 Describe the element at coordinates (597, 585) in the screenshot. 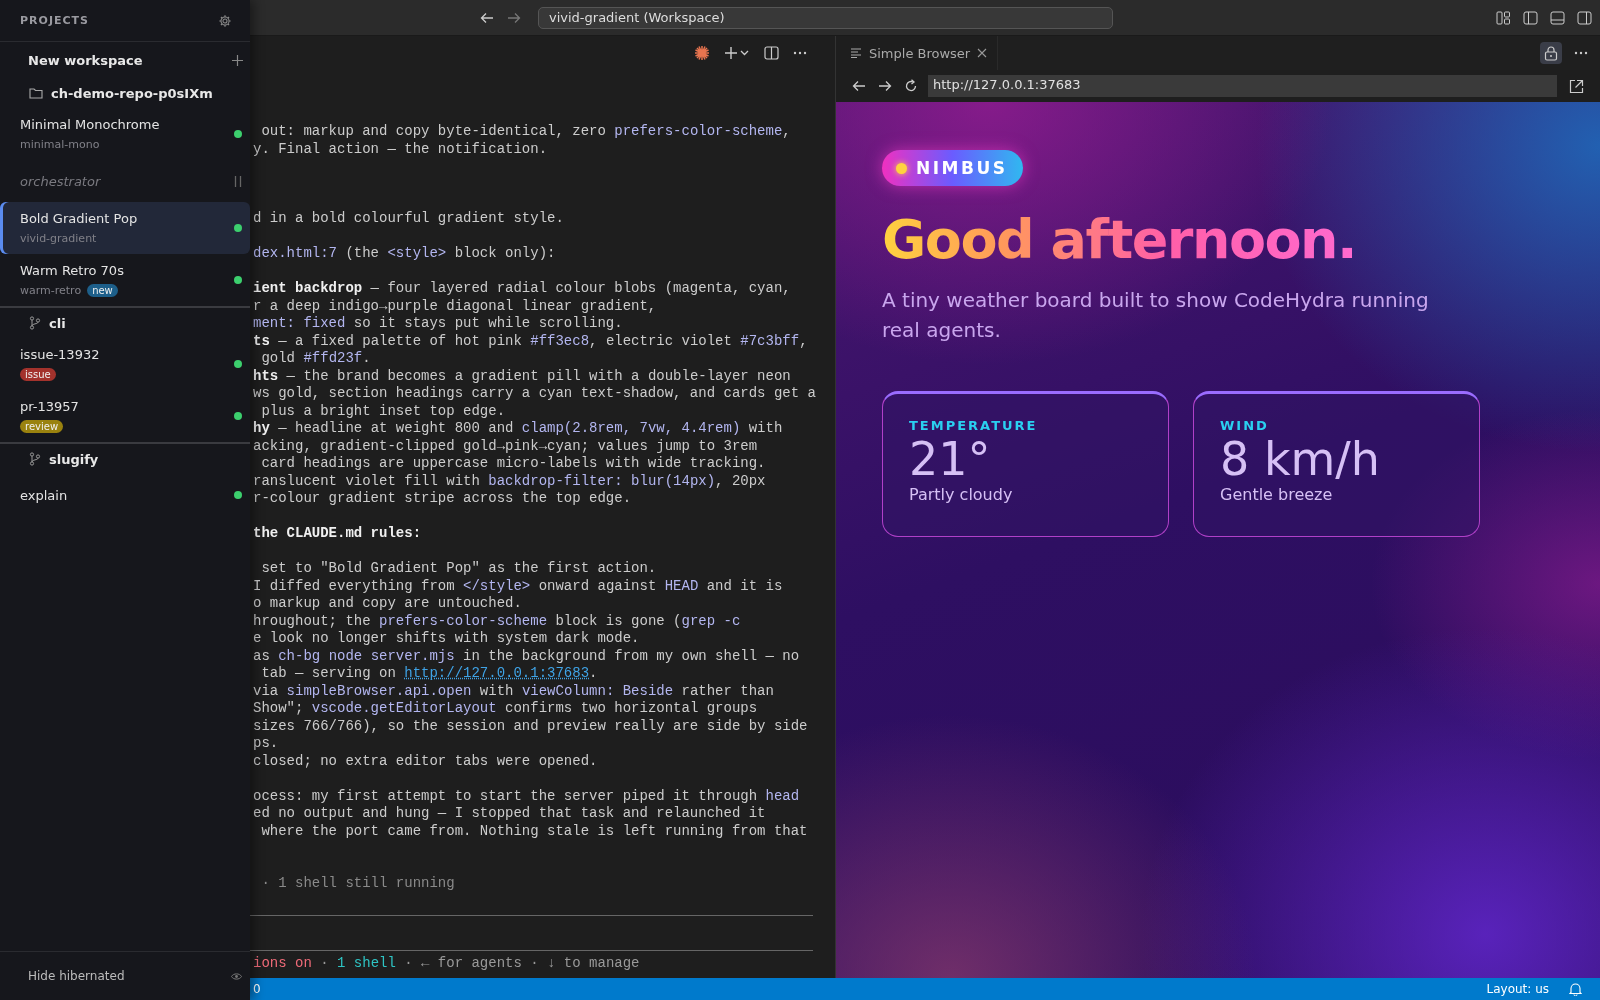

I see `transcript-text: onward against` at that location.